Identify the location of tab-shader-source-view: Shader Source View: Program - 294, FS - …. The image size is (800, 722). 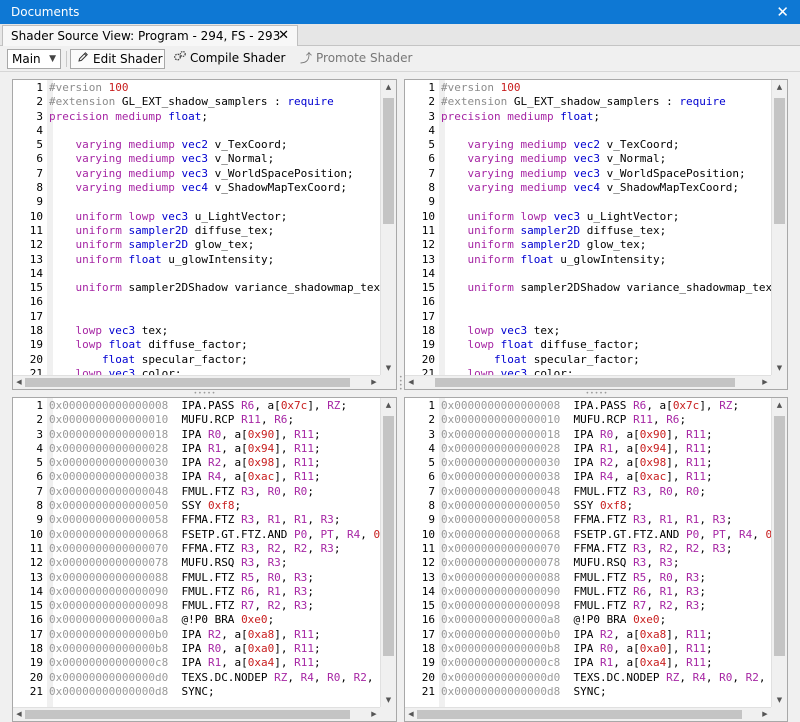
(150, 35).